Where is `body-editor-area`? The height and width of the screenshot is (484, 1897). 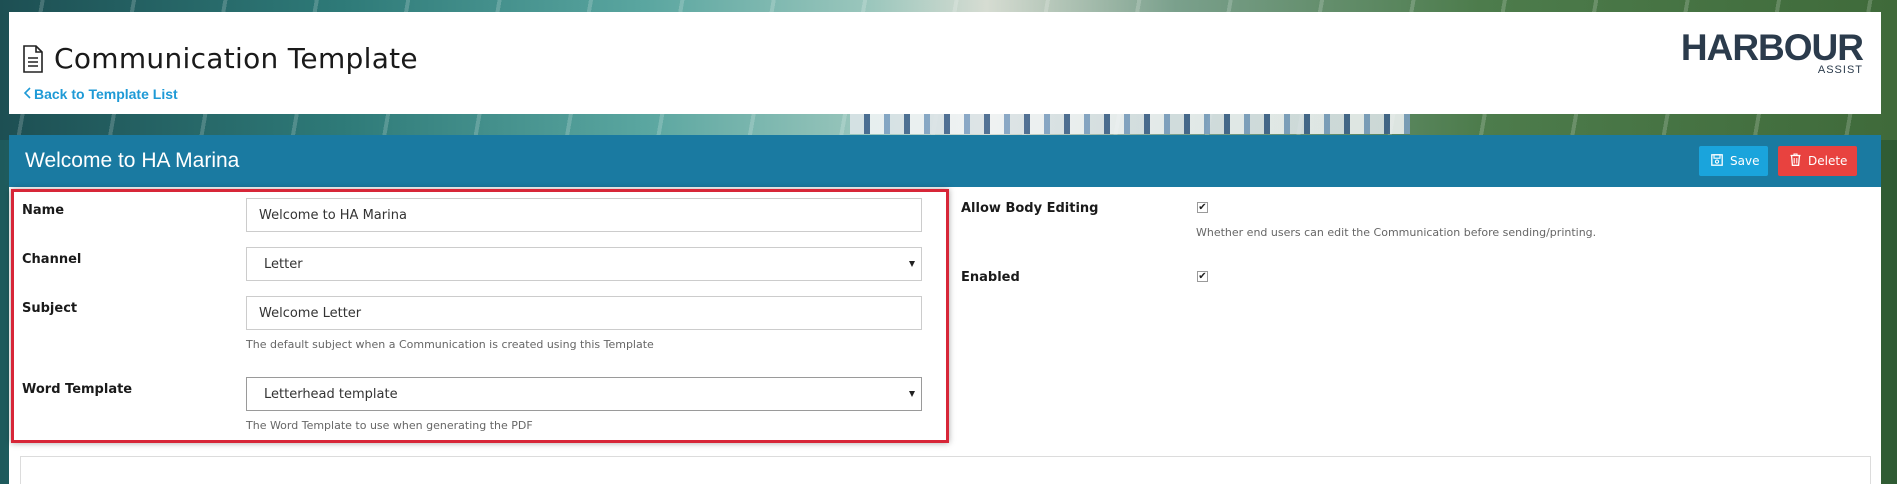
body-editor-area is located at coordinates (945, 470).